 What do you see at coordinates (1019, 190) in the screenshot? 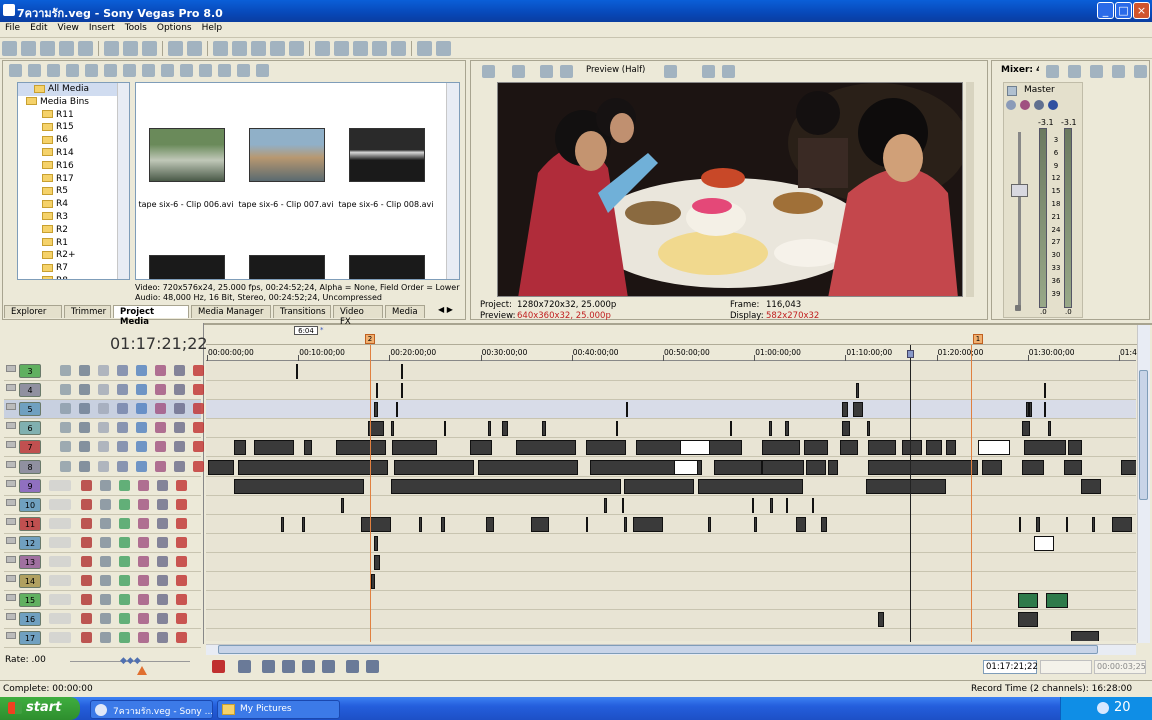
I see `master-fader-handle` at bounding box center [1019, 190].